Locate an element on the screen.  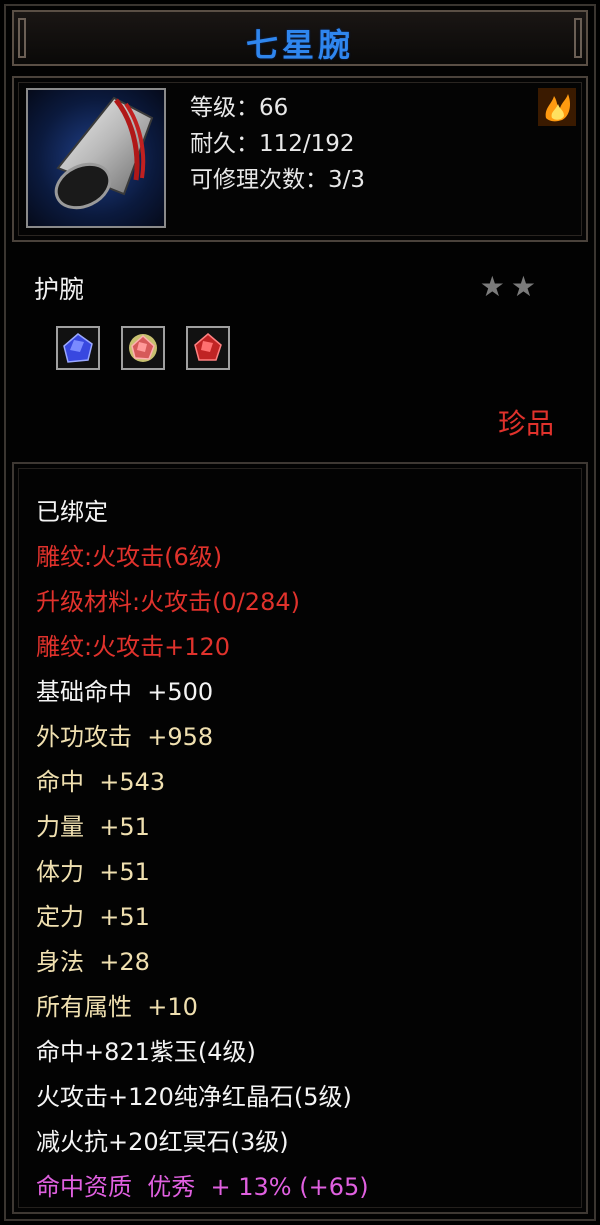
attribute-row: 定力 +51 is located at coordinates (93, 917).